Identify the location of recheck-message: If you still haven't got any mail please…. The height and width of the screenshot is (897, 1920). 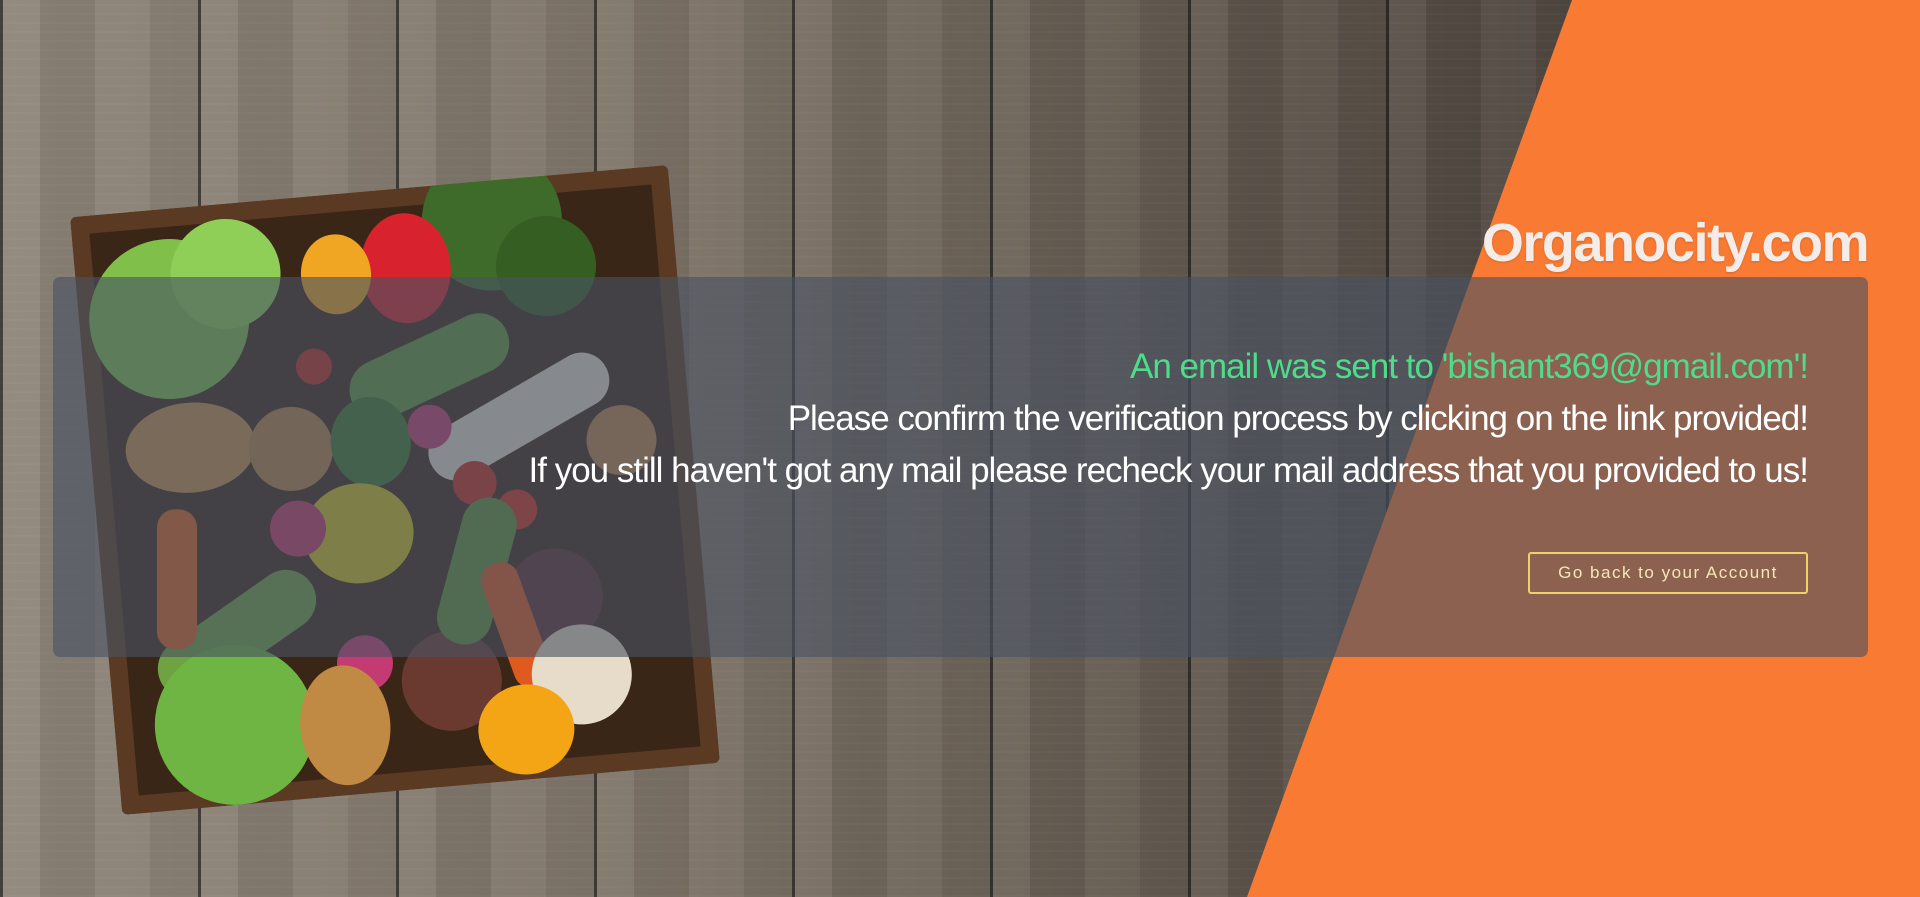
(1168, 470).